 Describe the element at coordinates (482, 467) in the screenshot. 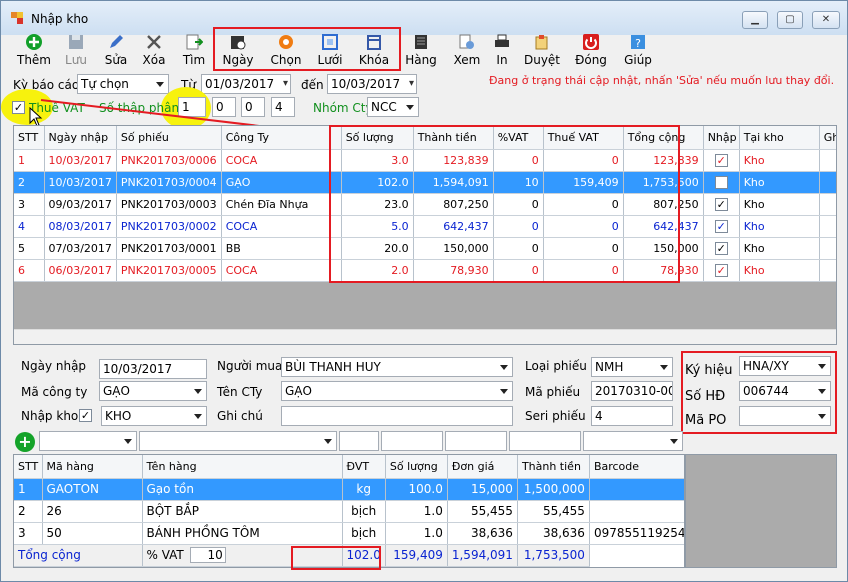

I see `column-header: Đơn giá` at that location.